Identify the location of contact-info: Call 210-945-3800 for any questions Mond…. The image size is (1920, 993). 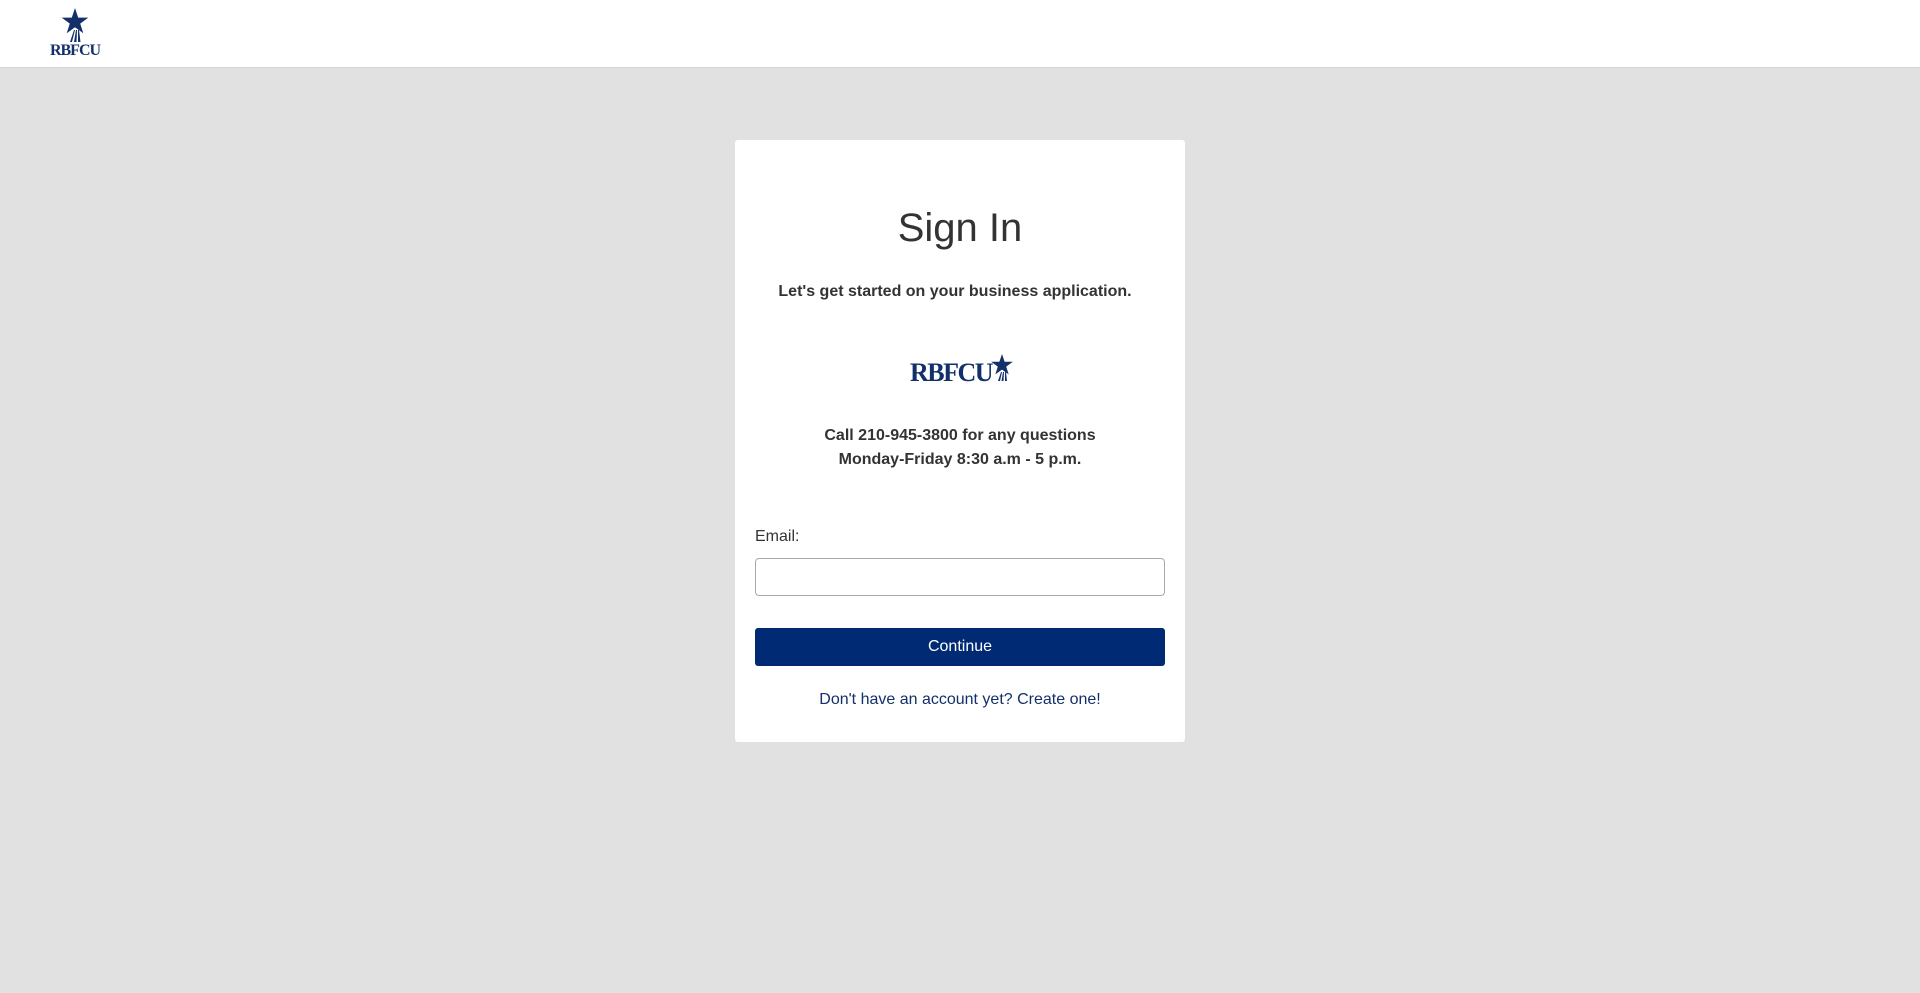
(960, 448).